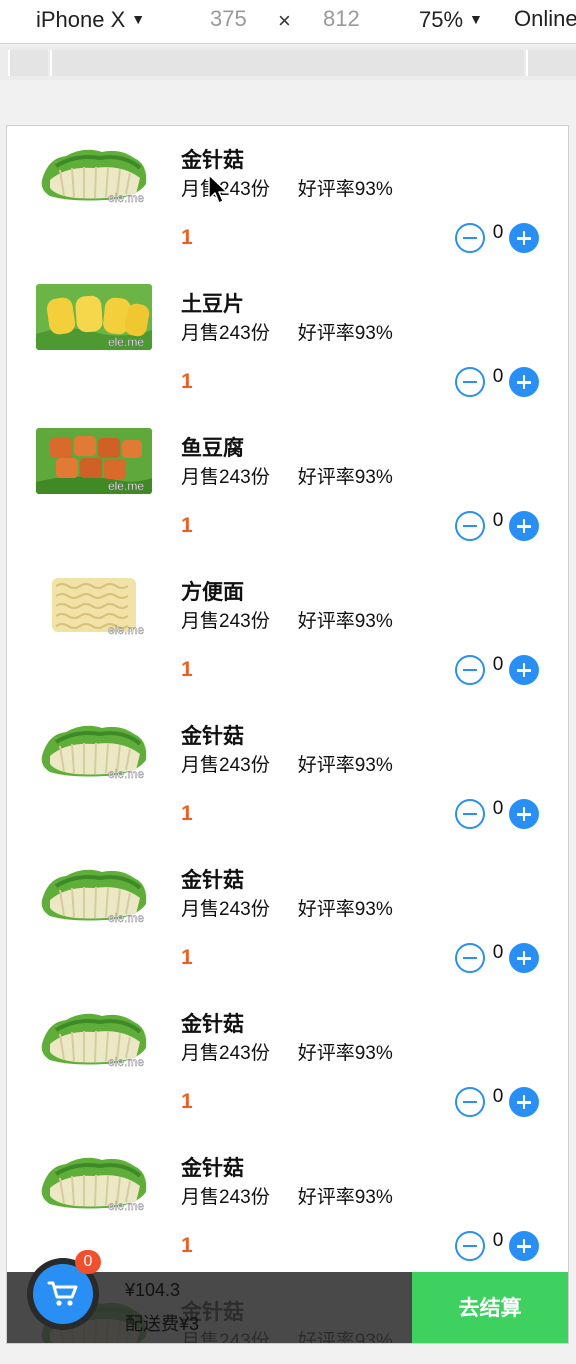 The height and width of the screenshot is (1364, 576). Describe the element at coordinates (545, 19) in the screenshot. I see `network-select: Online` at that location.